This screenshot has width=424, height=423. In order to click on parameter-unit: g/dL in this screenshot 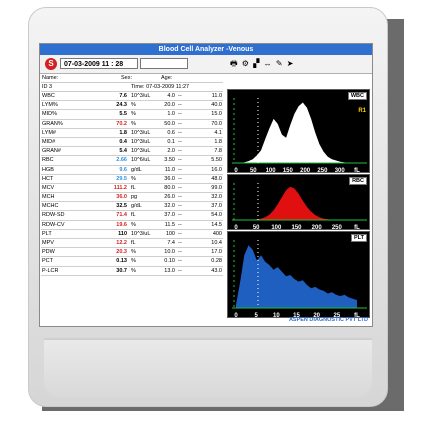, I will do `click(136, 206)`.